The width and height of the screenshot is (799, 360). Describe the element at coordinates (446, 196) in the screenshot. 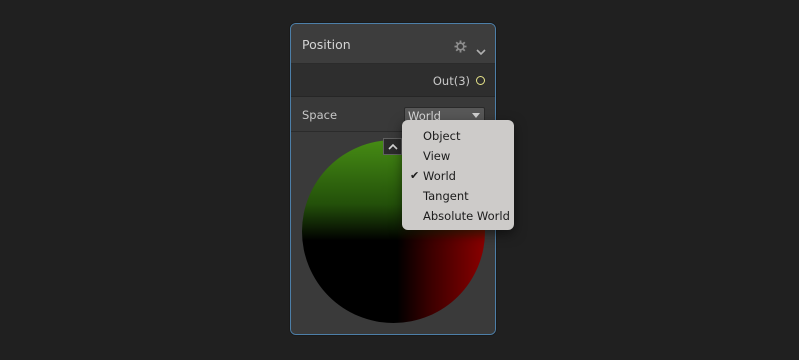

I see `menu-item-label: Tangent` at that location.